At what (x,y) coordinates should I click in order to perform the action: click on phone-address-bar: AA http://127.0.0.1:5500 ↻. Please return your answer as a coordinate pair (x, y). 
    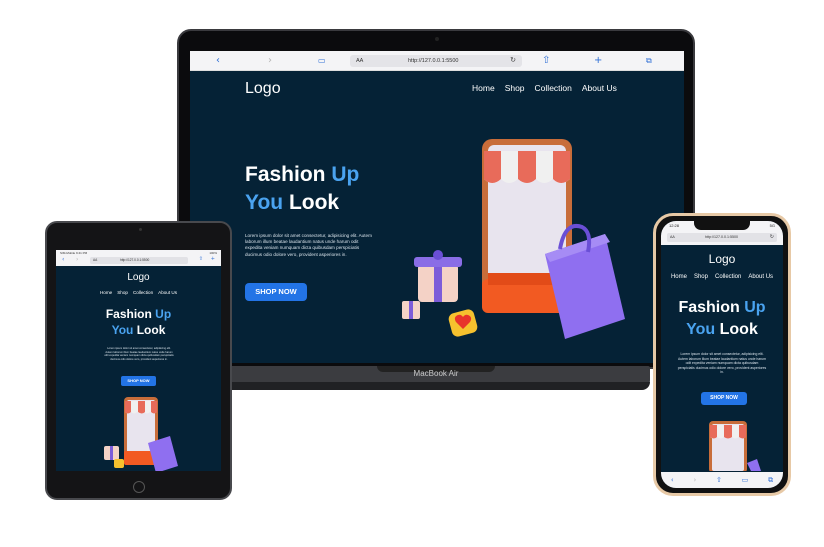
    Looking at the image, I should click on (722, 237).